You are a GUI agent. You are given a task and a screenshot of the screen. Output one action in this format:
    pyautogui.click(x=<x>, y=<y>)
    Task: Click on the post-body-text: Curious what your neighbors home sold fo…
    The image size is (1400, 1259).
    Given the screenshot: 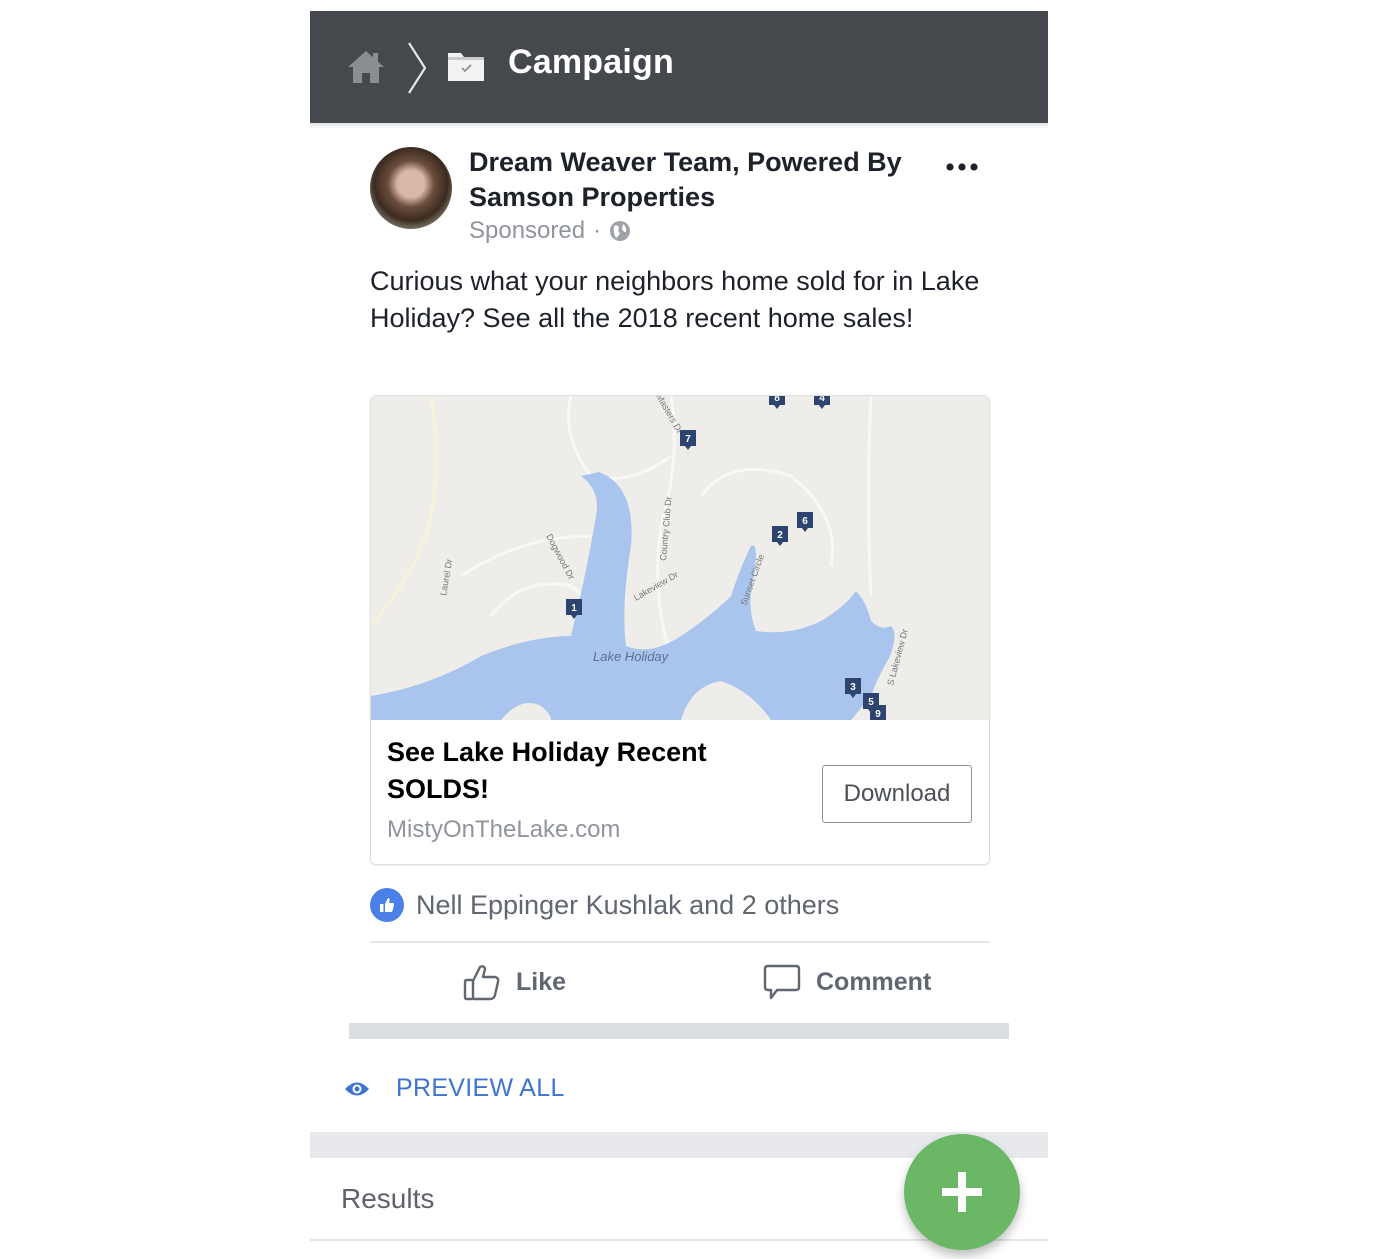 What is the action you would take?
    pyautogui.click(x=675, y=299)
    